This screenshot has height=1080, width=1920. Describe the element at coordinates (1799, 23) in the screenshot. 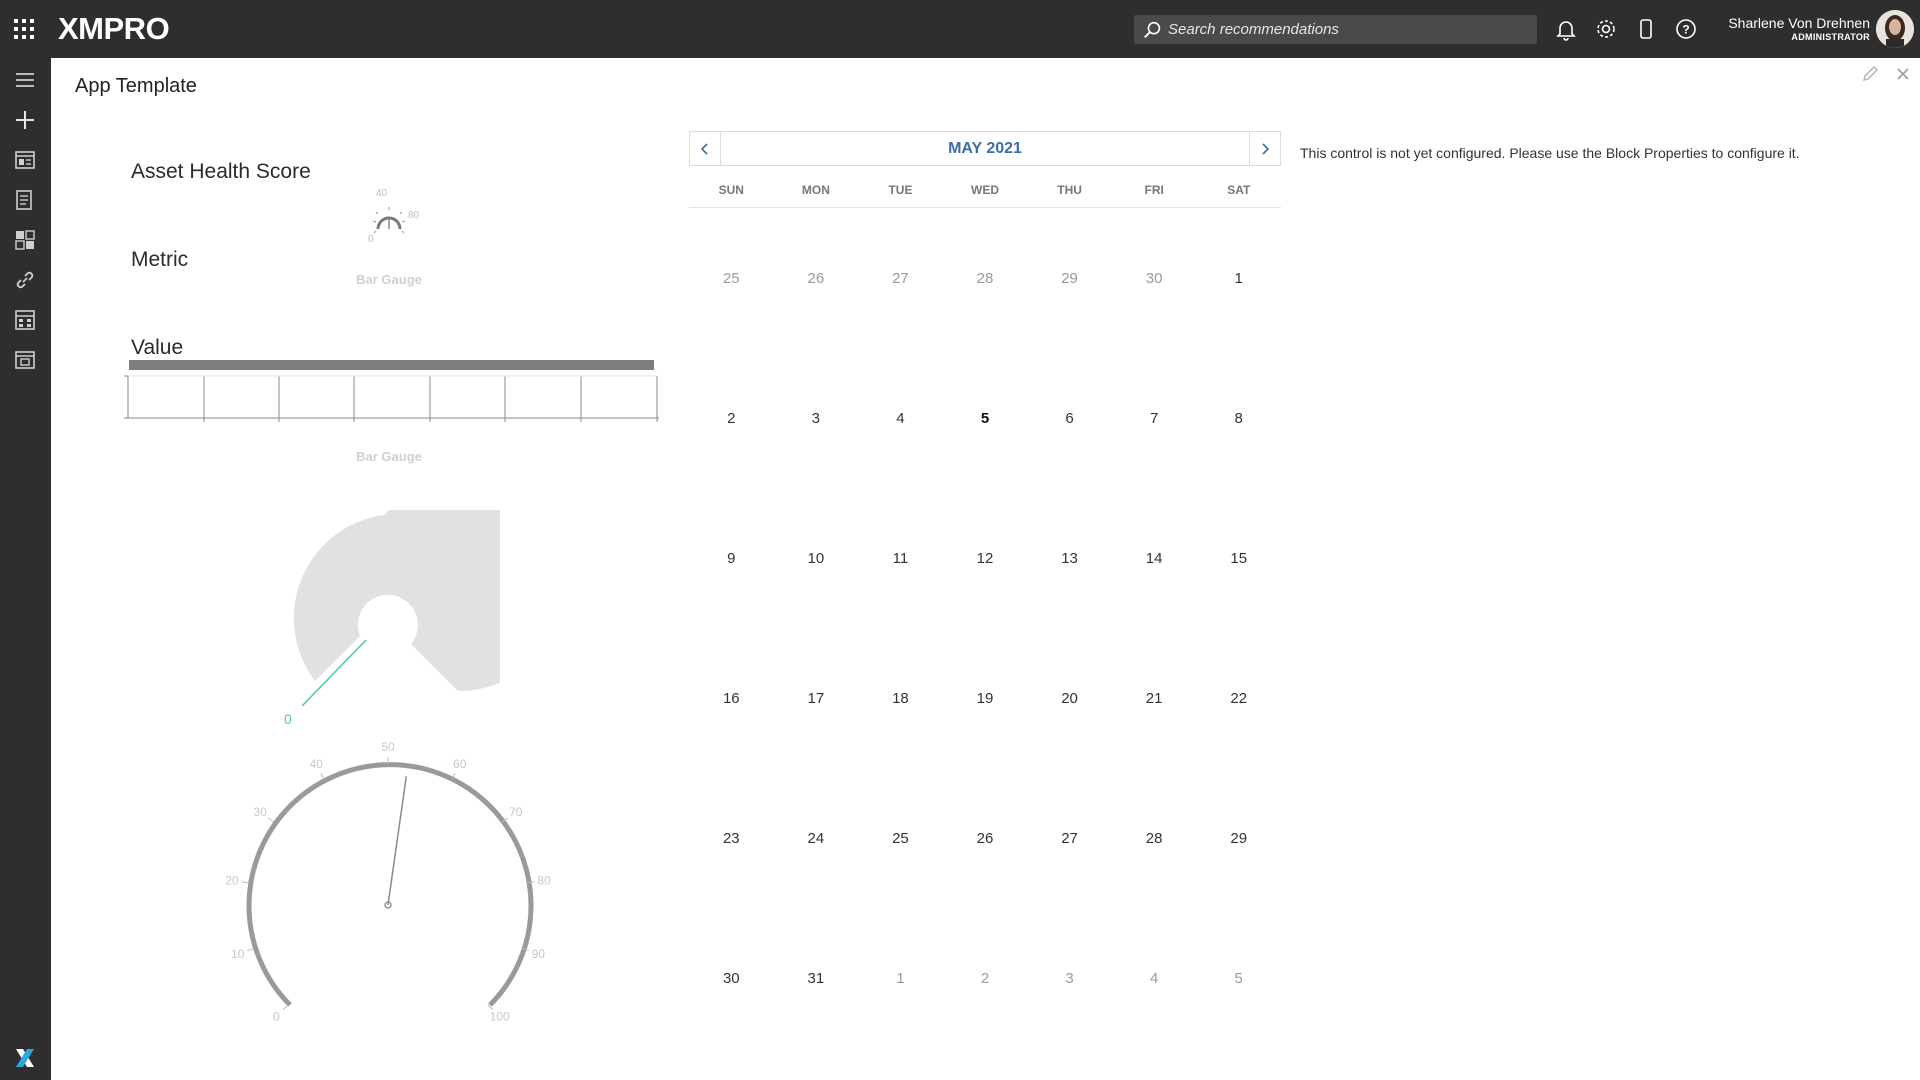

I see `user-name: Sharlene Von Drehnen` at that location.